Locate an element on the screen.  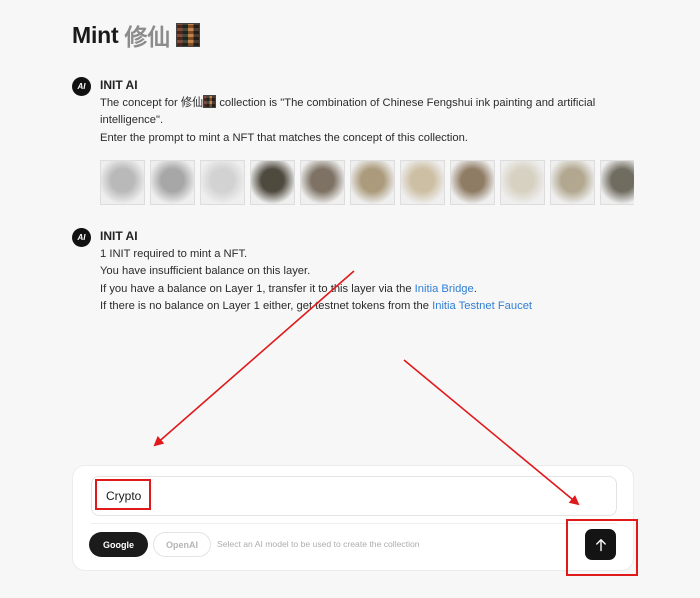
annotation-arrow-to-send is located at coordinates (491, 432).